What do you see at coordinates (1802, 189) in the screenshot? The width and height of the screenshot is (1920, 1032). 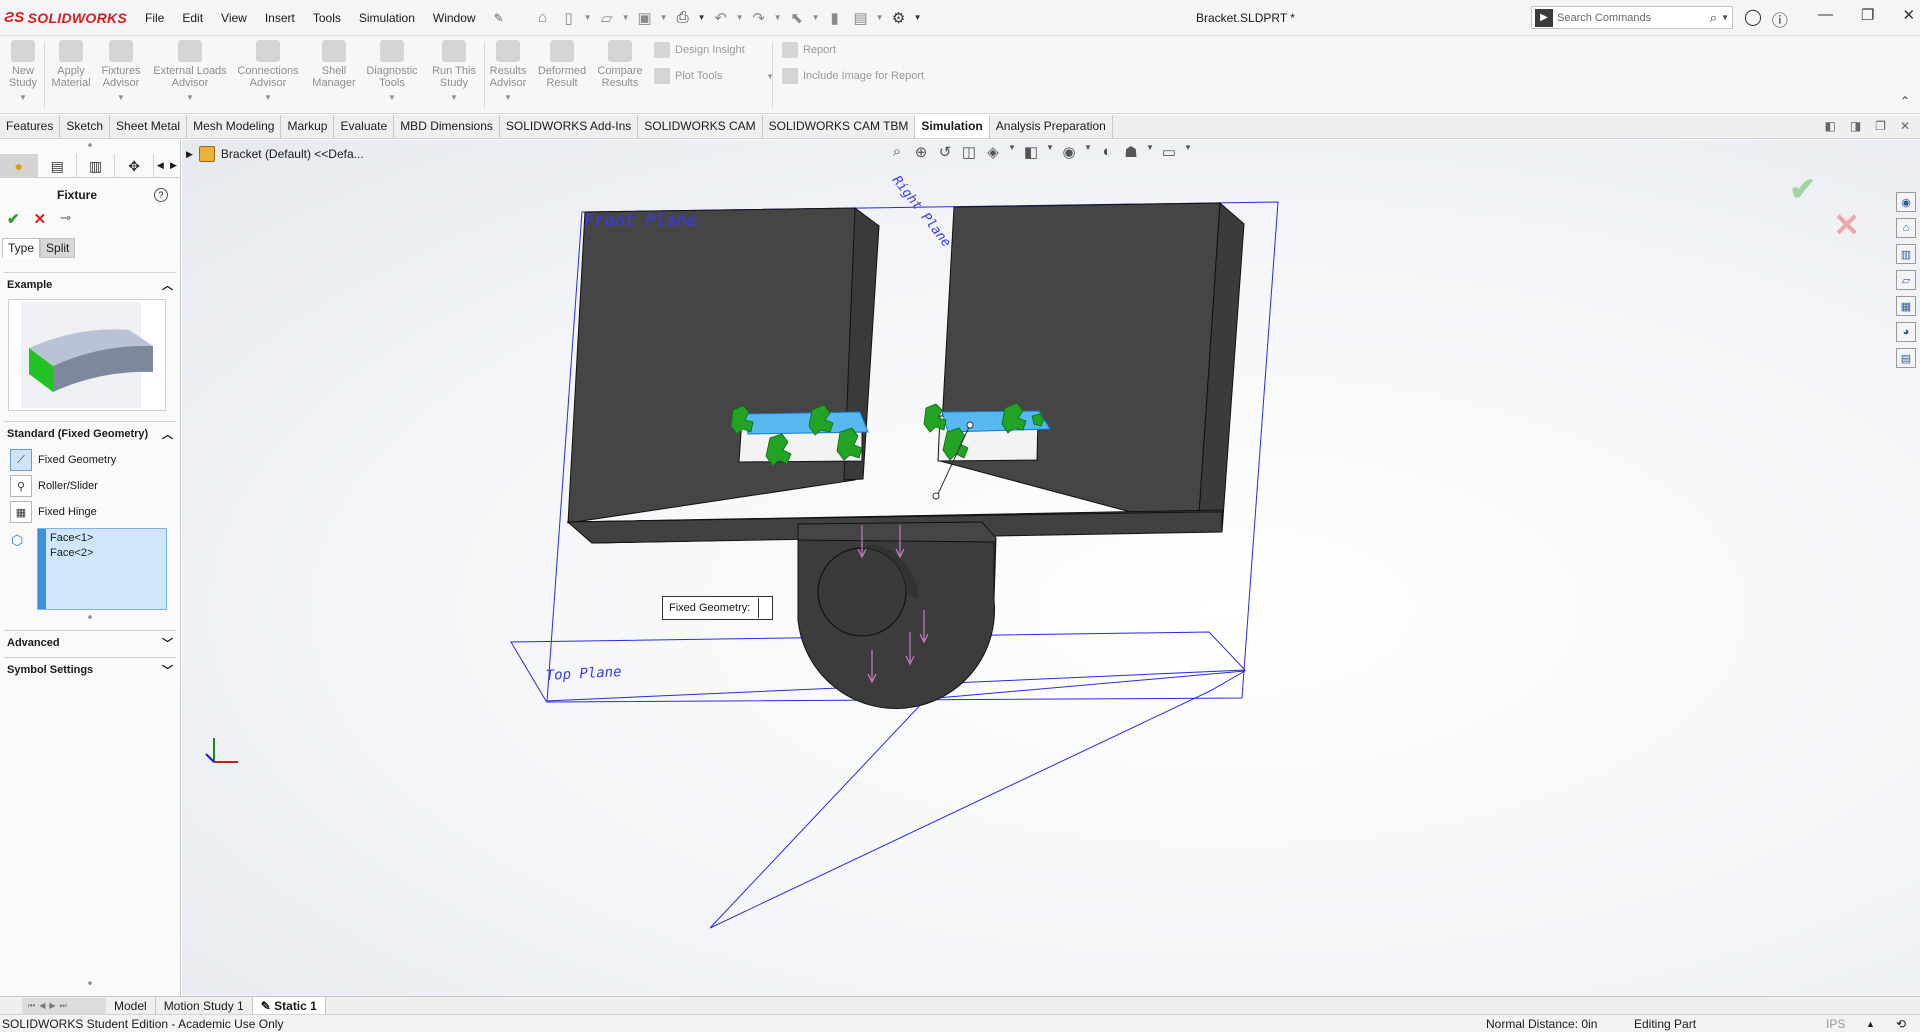 I see `confirm-ok-icon: ✔` at bounding box center [1802, 189].